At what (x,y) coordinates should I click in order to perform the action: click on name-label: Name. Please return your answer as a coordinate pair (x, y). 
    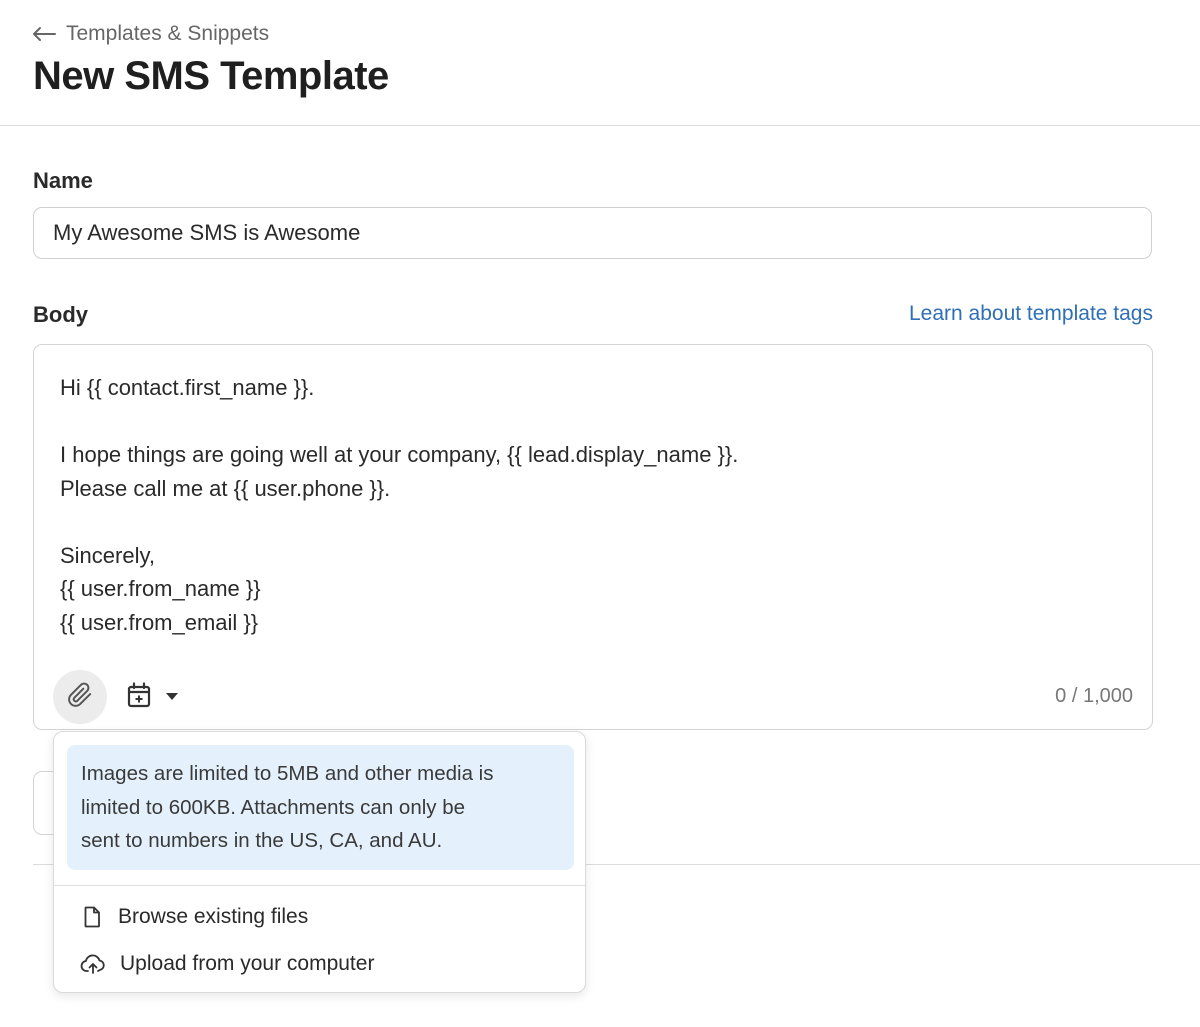
    Looking at the image, I should click on (63, 180).